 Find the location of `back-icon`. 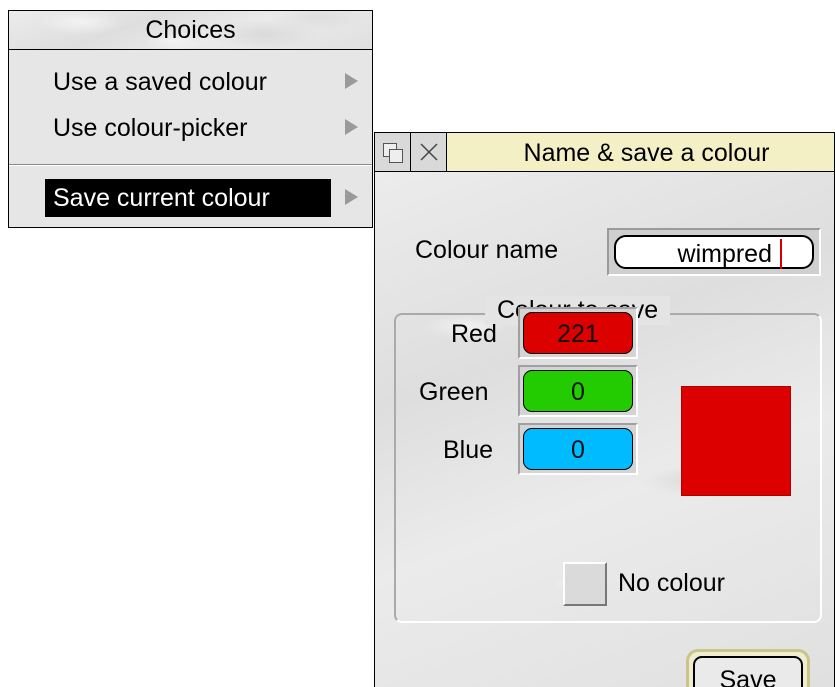

back-icon is located at coordinates (393, 152).